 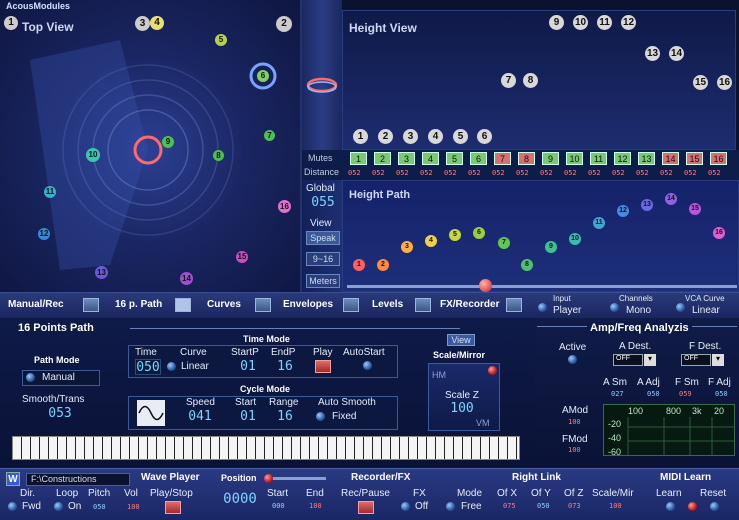 What do you see at coordinates (31, 506) in the screenshot?
I see `dir-value: Fwd` at bounding box center [31, 506].